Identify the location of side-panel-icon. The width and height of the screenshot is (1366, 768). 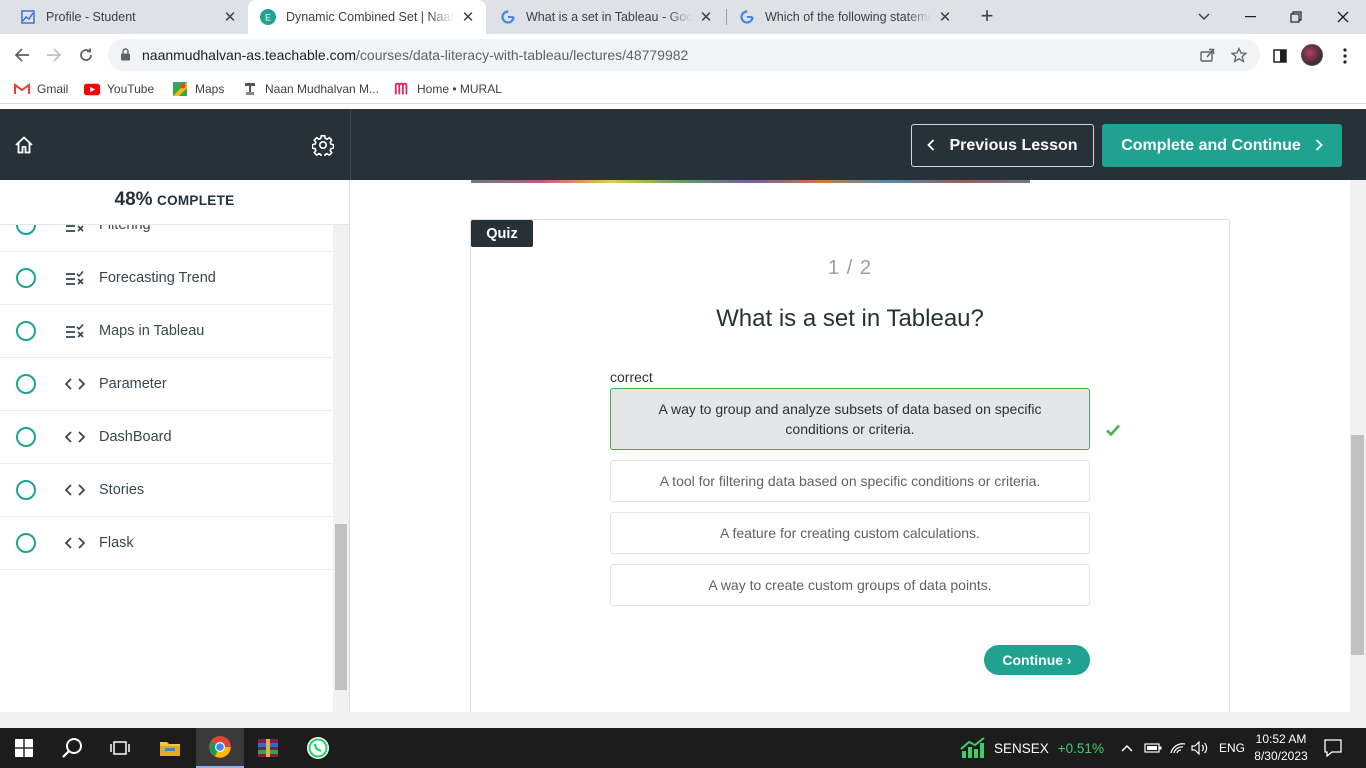
(1280, 56).